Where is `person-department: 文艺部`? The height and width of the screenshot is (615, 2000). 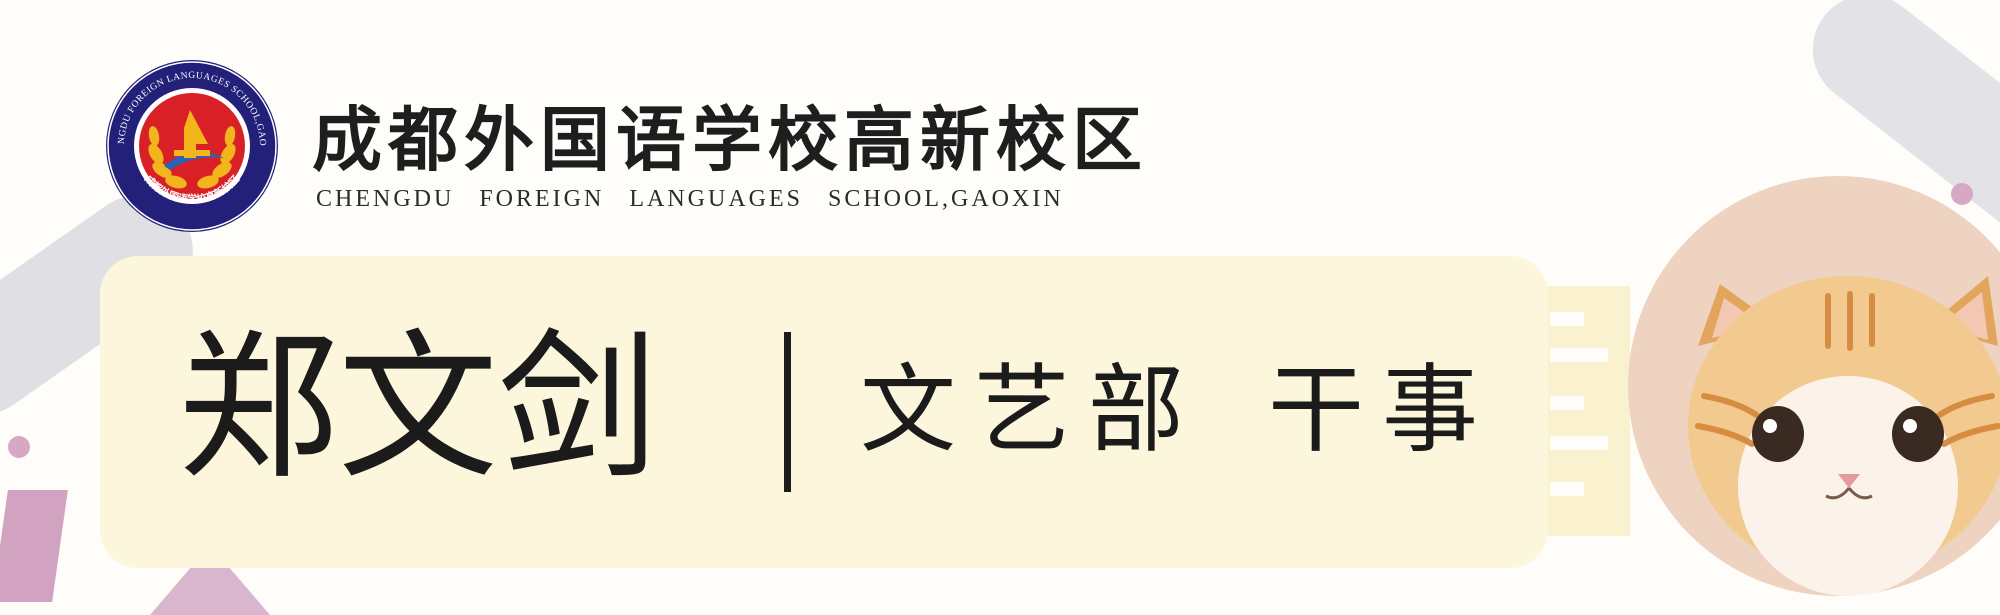 person-department: 文艺部 is located at coordinates (1031, 410).